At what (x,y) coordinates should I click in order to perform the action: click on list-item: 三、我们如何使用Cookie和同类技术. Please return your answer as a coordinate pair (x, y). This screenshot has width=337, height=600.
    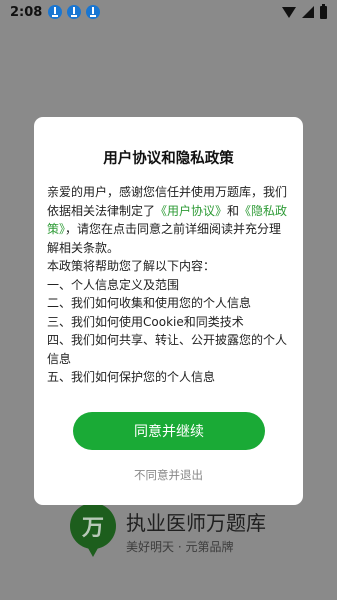
    Looking at the image, I should click on (145, 321).